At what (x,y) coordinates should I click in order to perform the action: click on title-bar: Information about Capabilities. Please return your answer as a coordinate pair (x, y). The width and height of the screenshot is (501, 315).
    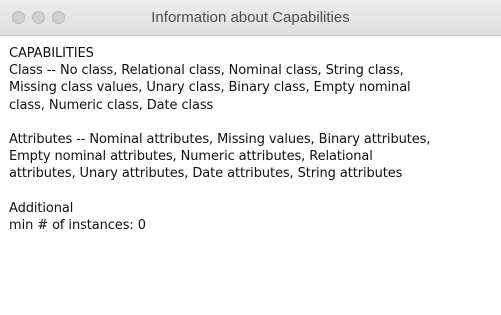
    Looking at the image, I should click on (250, 18).